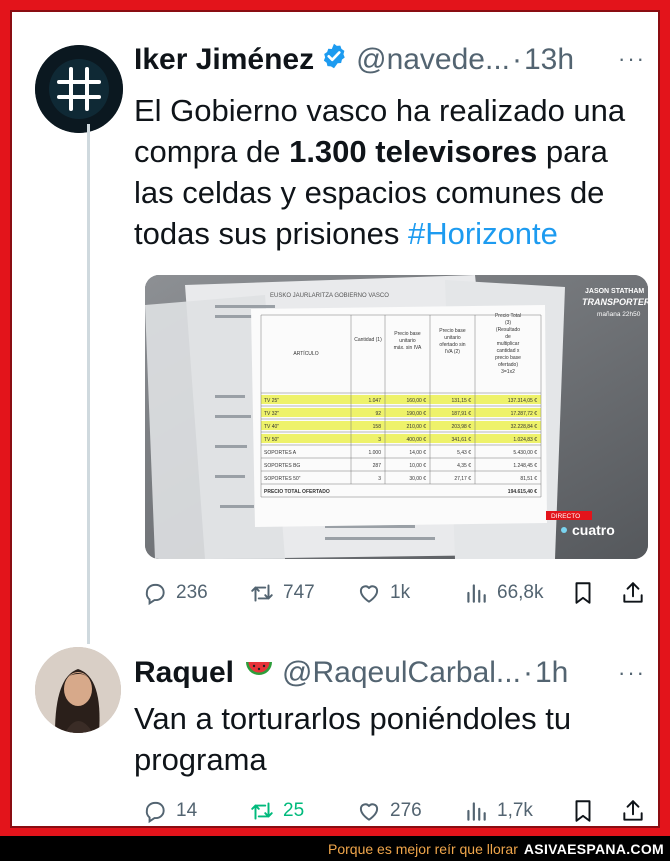 Image resolution: width=670 pixels, height=861 pixels. Describe the element at coordinates (329, 296) in the screenshot. I see `doc-letterhead: EUSKO JAURLARITZA GOBIERNO VASCO` at that location.